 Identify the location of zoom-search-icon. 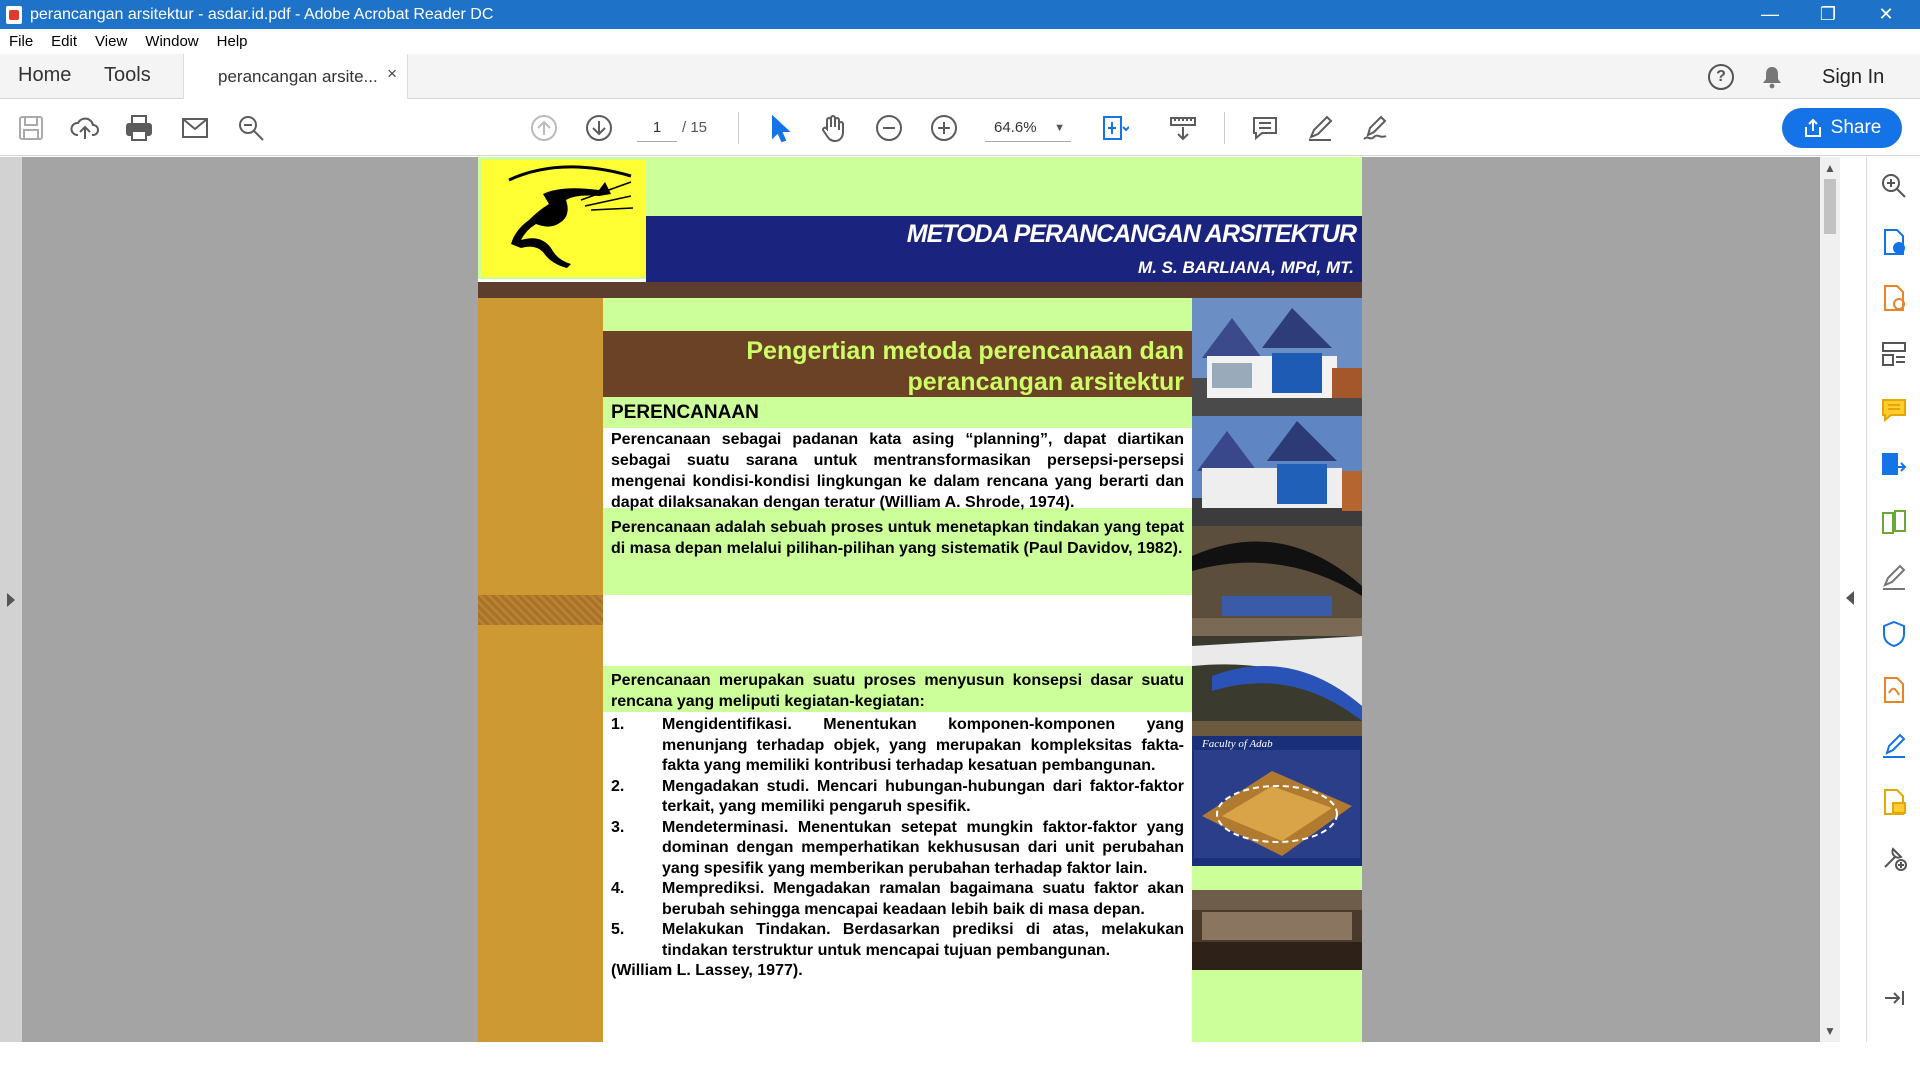
(1894, 186).